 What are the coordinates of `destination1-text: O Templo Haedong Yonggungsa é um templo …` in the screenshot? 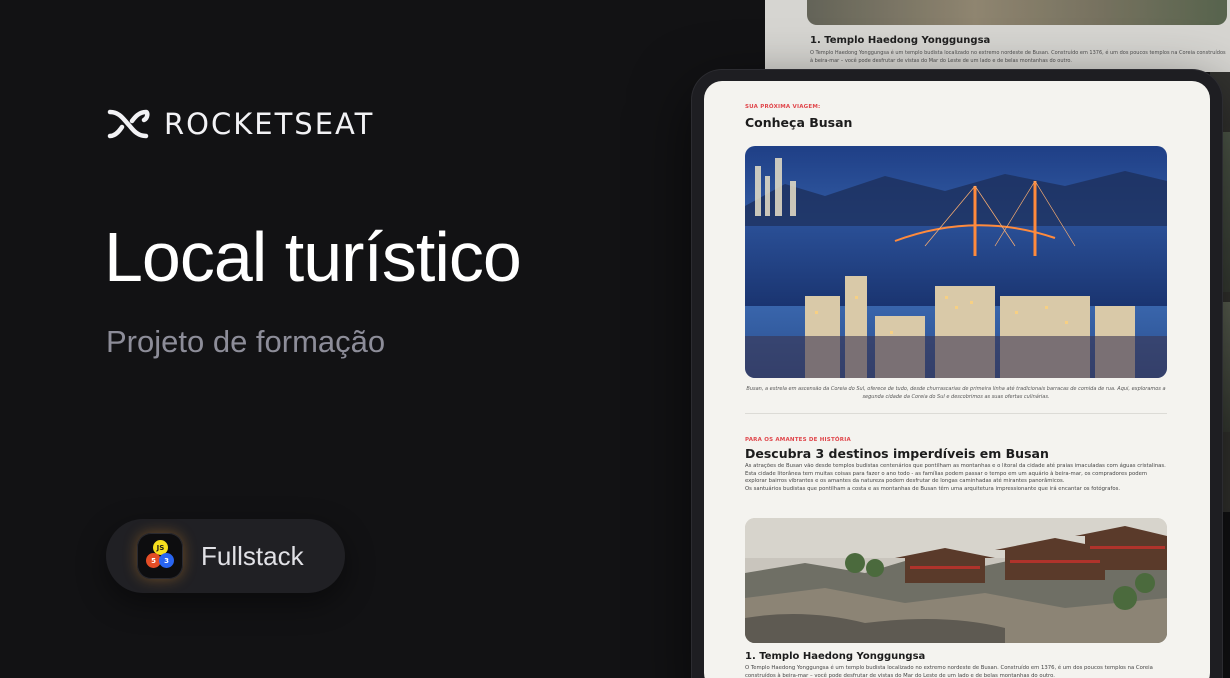 It's located at (949, 671).